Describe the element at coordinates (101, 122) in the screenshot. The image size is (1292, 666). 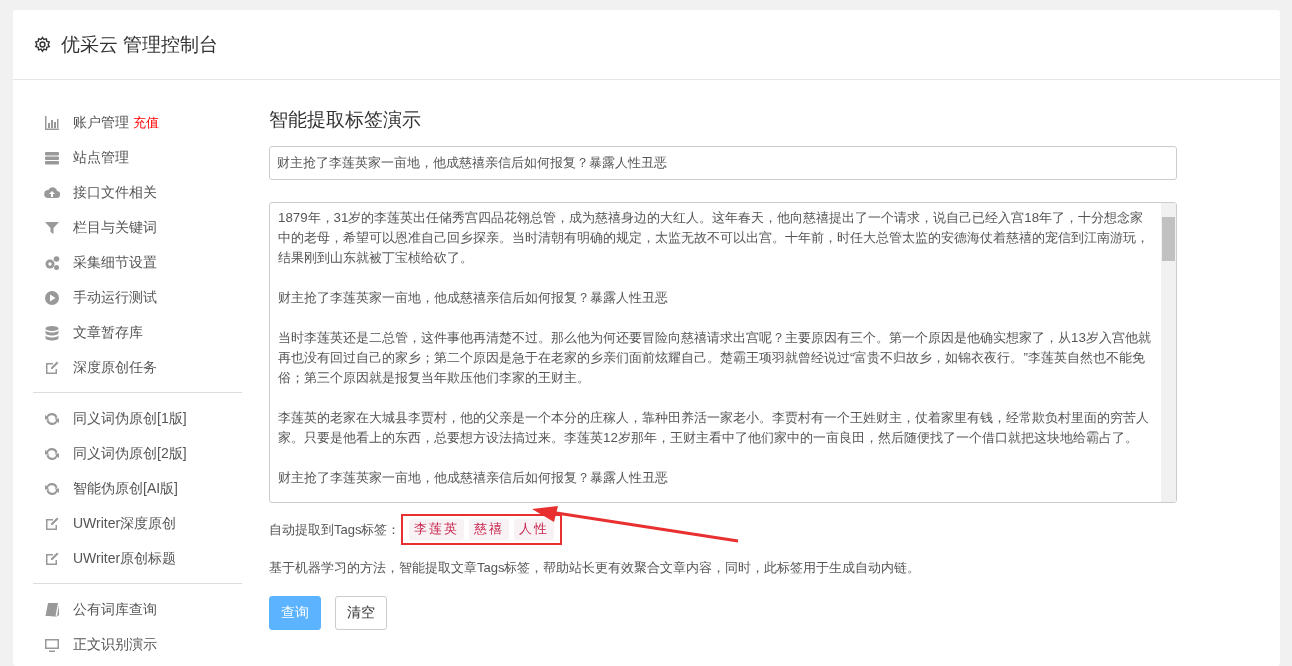
I see `sidebar-item: 账户管理` at that location.